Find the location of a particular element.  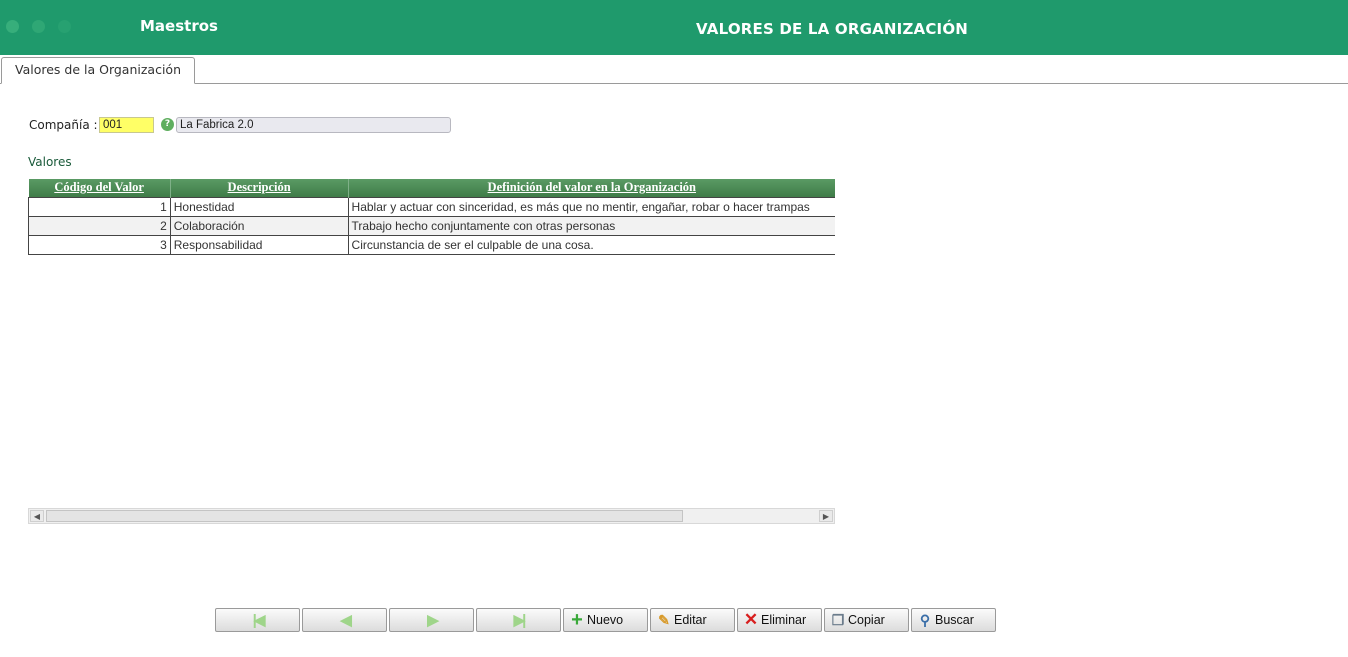

new-button: + Nuevo is located at coordinates (605, 620).